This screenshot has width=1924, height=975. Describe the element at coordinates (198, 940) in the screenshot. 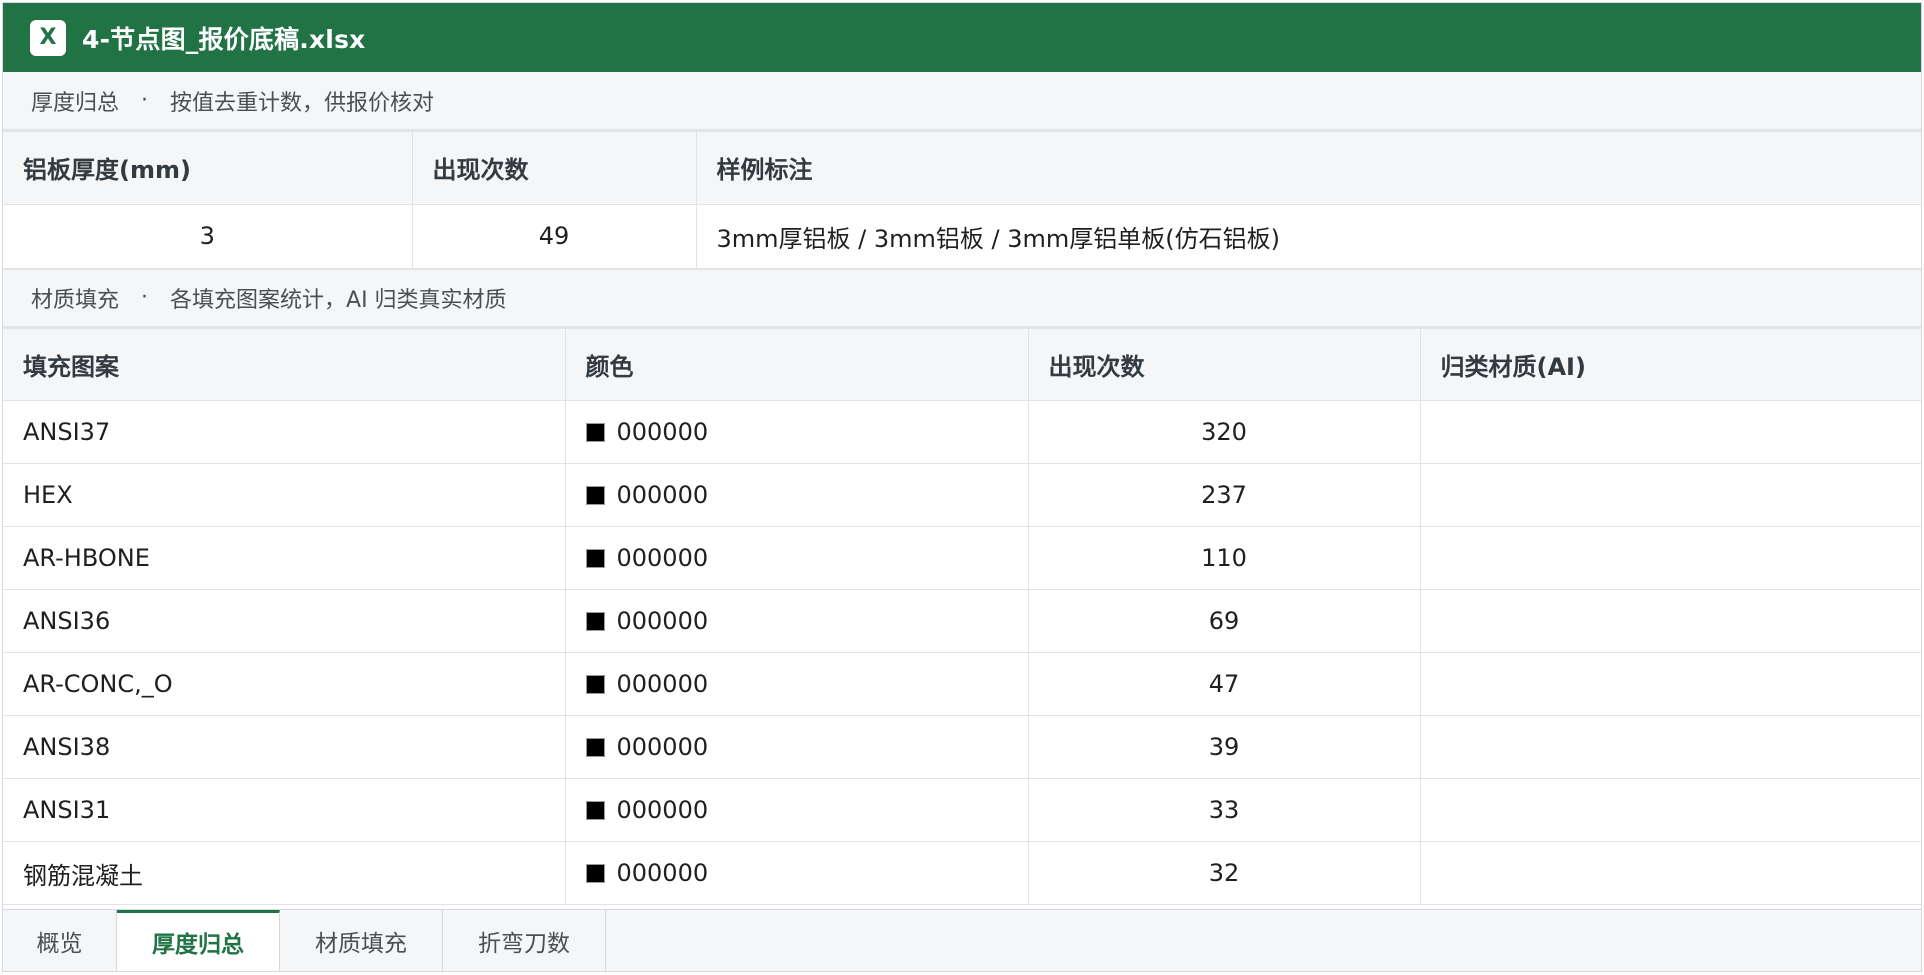

I see `tab-thickness-summary: 厚度归总` at that location.